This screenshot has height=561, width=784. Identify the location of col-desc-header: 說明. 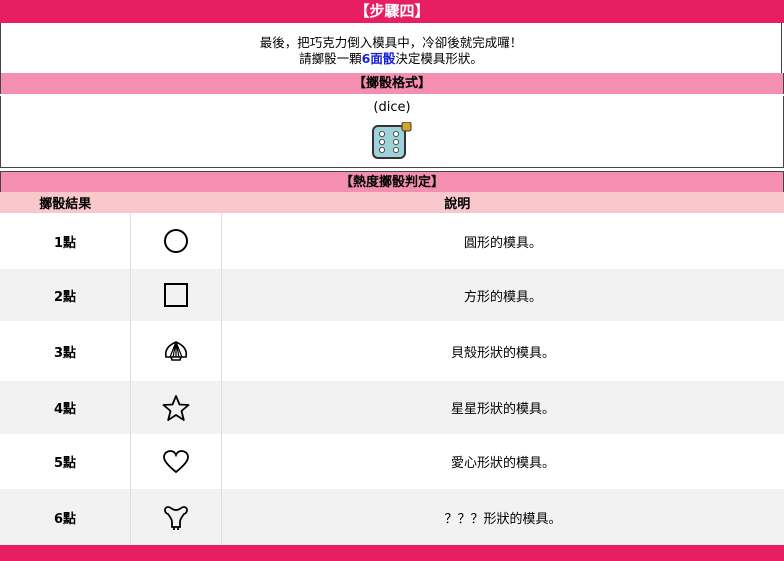
(457, 202).